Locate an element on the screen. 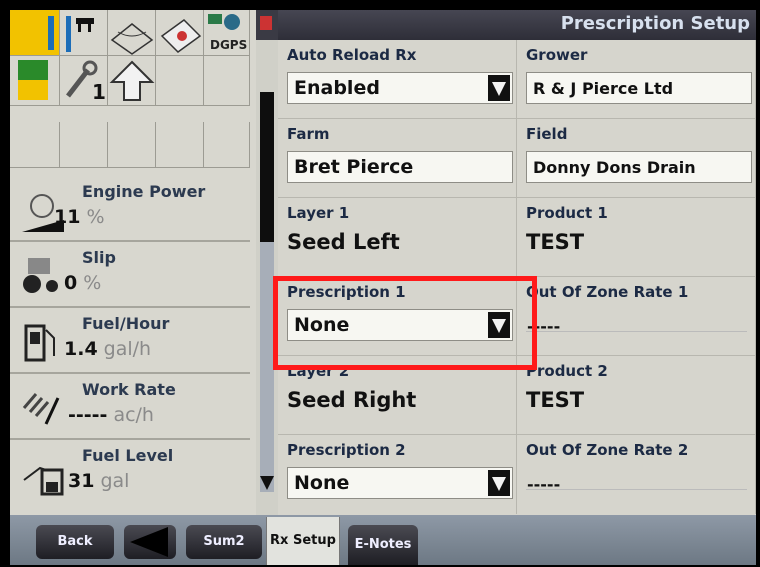 The image size is (760, 567). gauge-value: ----- ac/h is located at coordinates (111, 415).